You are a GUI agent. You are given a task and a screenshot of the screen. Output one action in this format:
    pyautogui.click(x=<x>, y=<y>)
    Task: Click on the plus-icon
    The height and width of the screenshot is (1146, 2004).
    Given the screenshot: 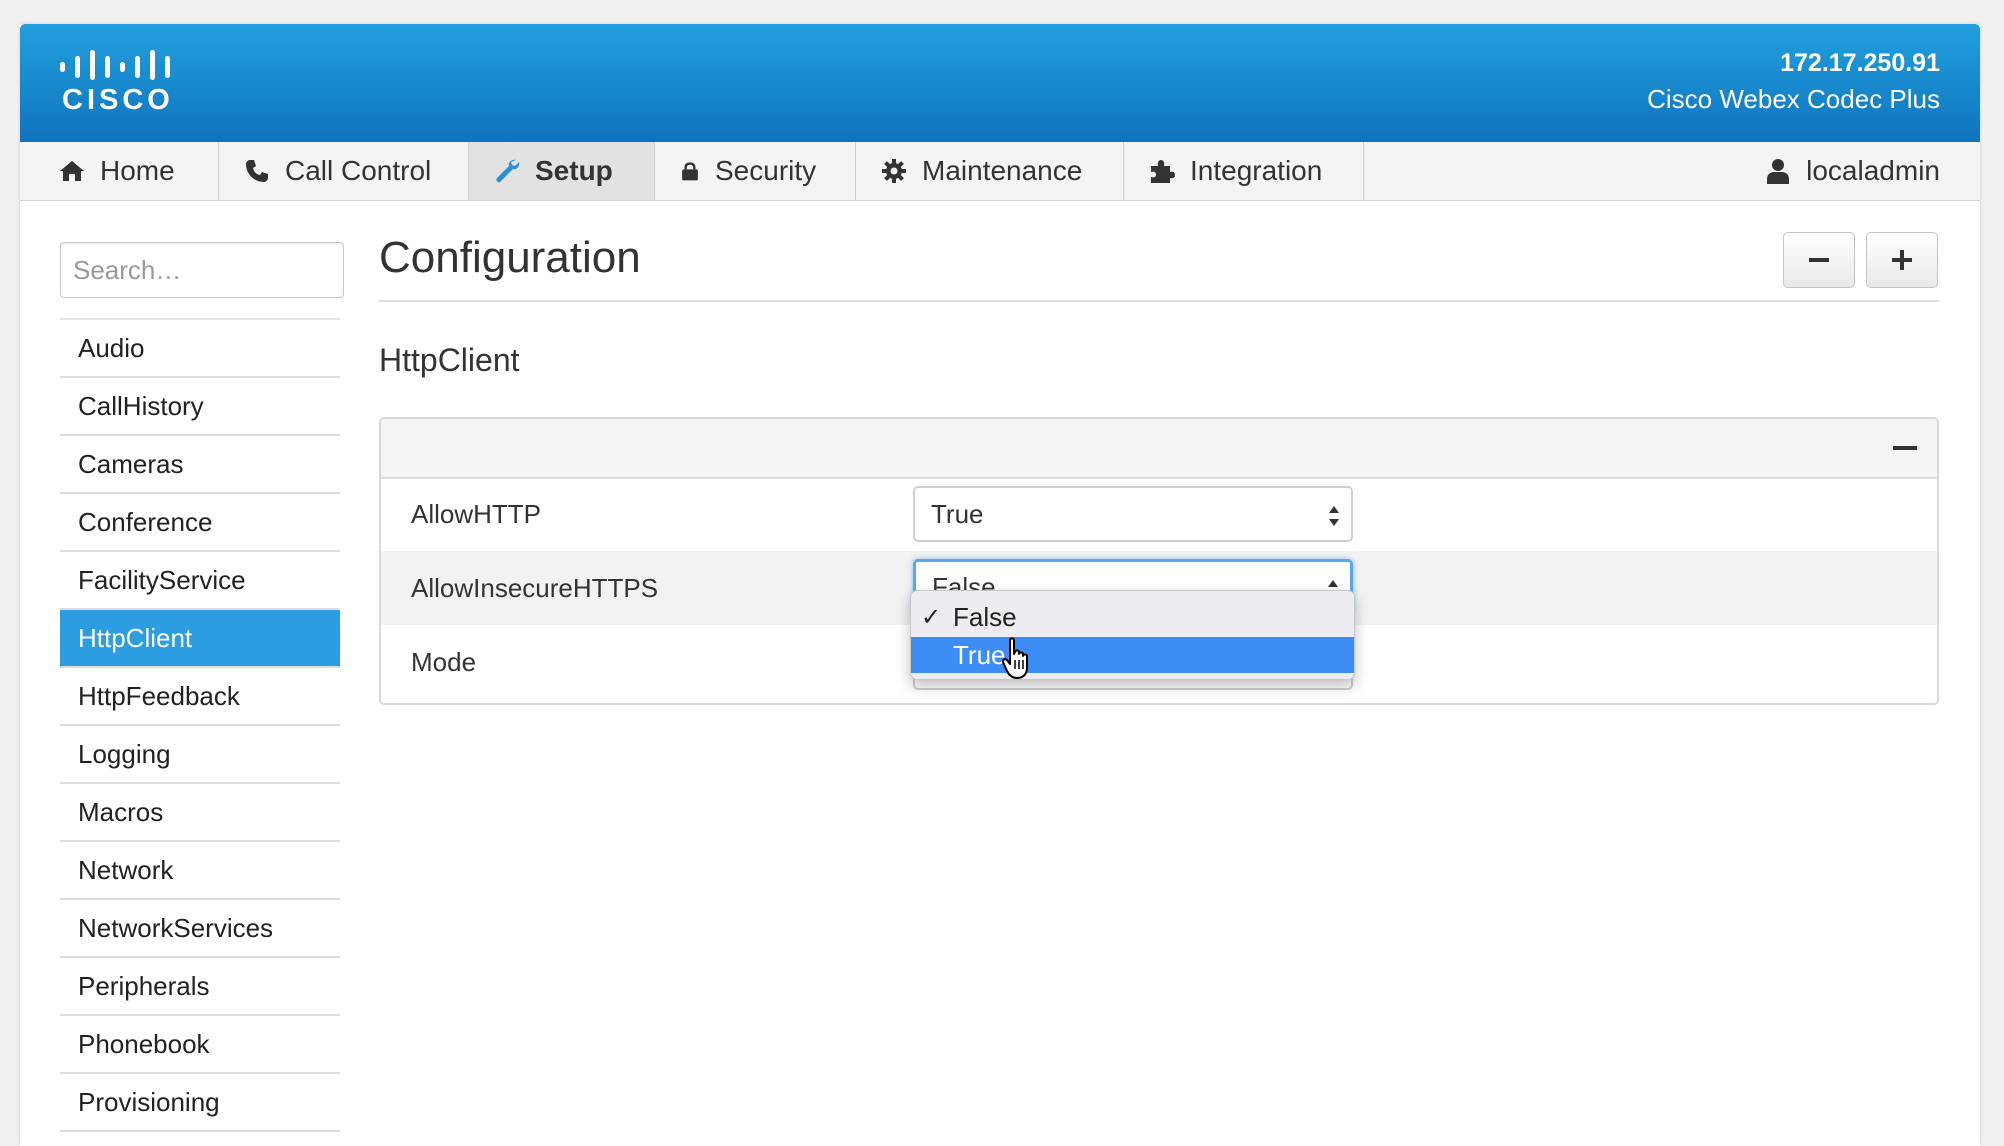 What is the action you would take?
    pyautogui.click(x=1902, y=260)
    